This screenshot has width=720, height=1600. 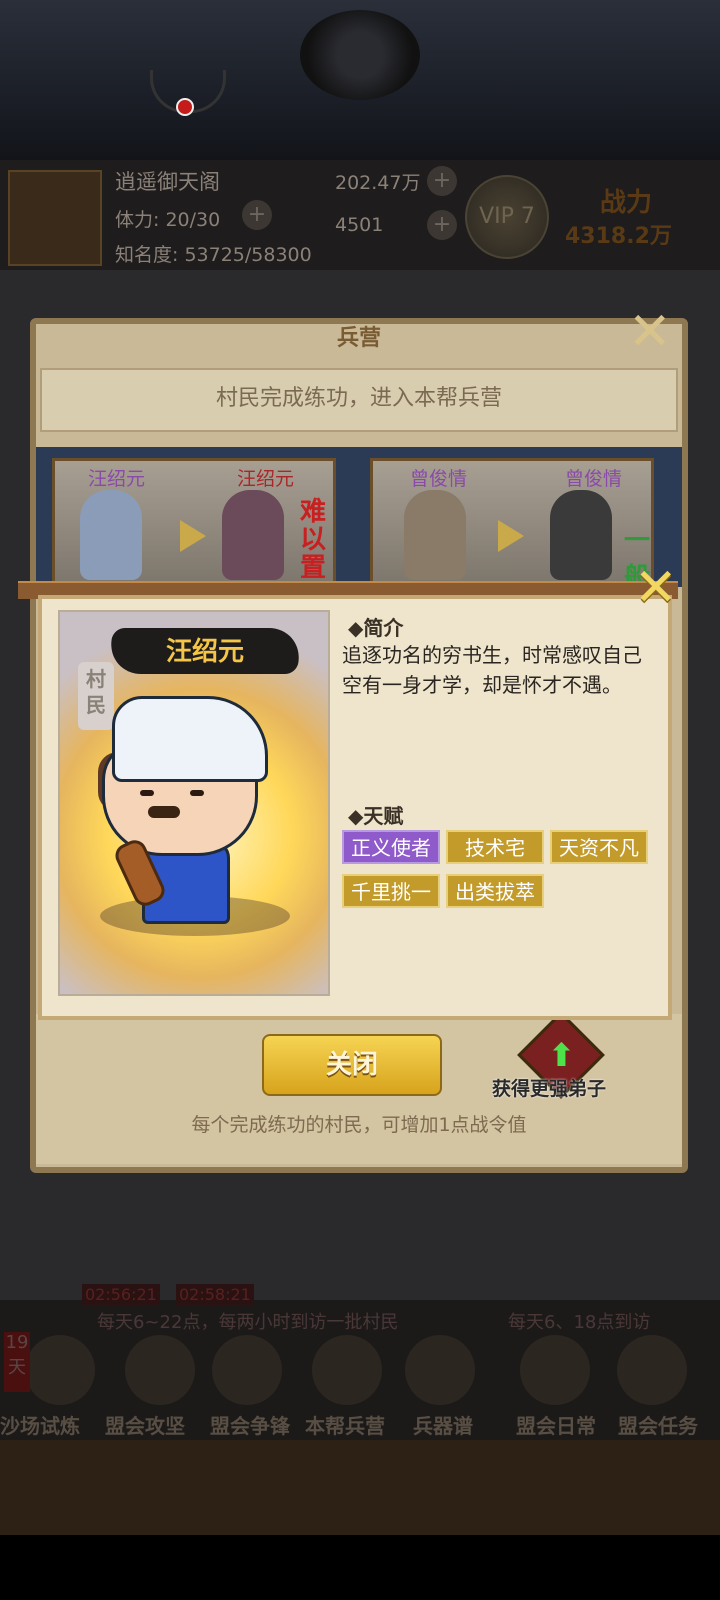 What do you see at coordinates (360, 1567) in the screenshot?
I see `bottom-black-strip` at bounding box center [360, 1567].